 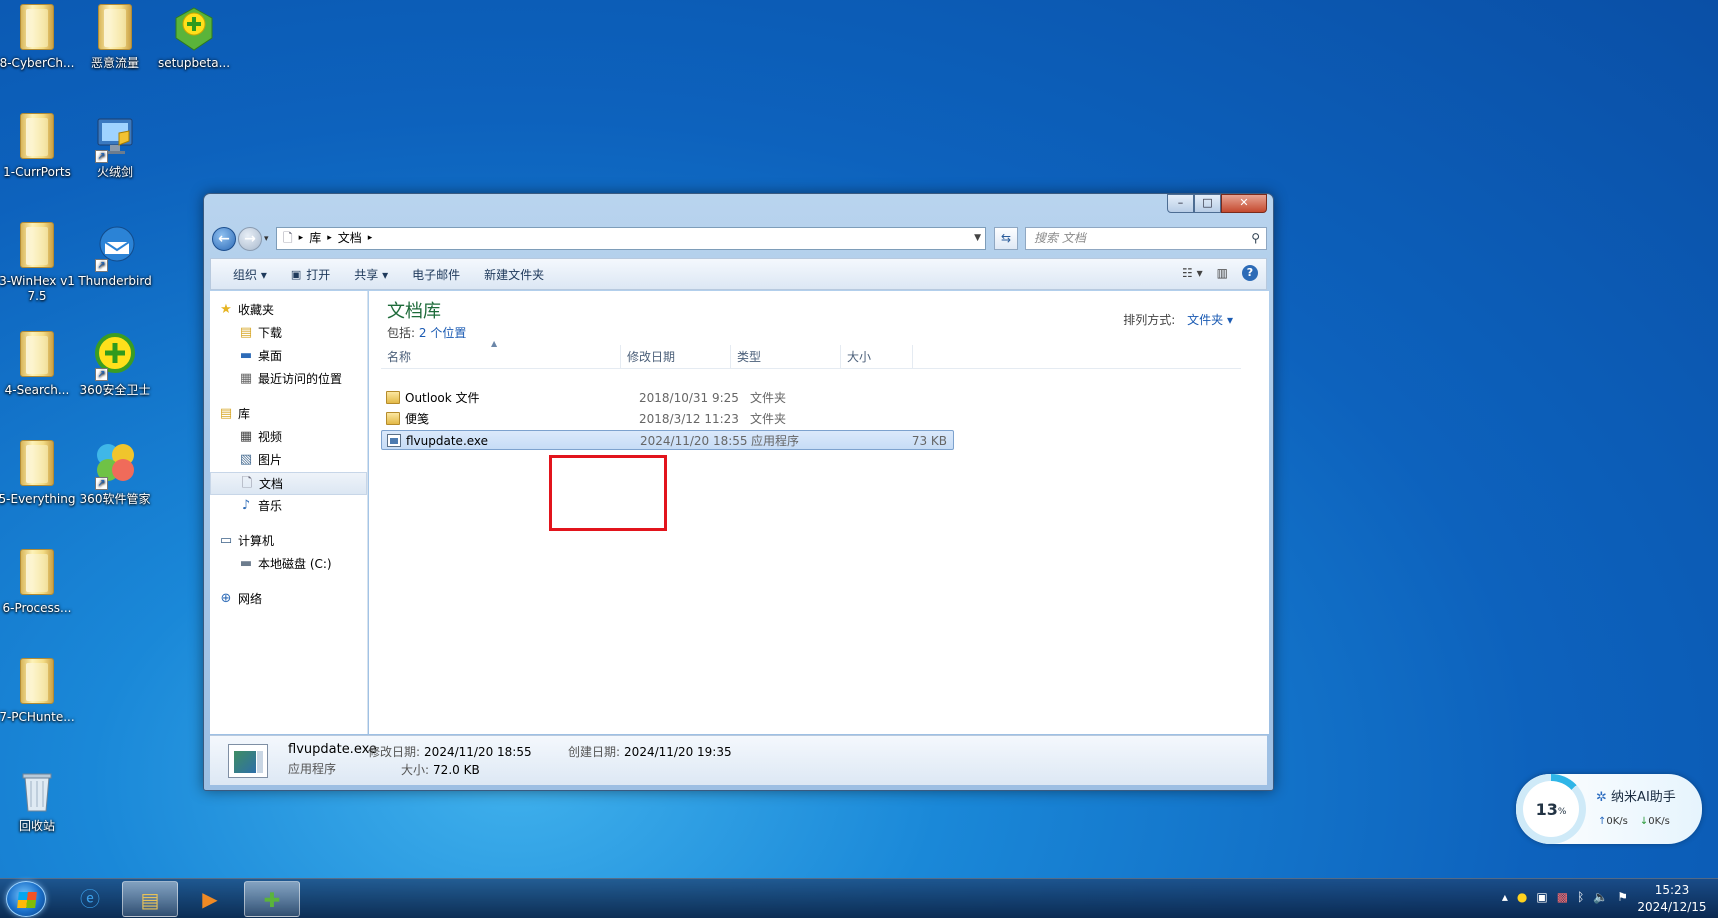 I want to click on desktop-icon-thunderbird: ↗ Thunderbird, so click(x=115, y=255).